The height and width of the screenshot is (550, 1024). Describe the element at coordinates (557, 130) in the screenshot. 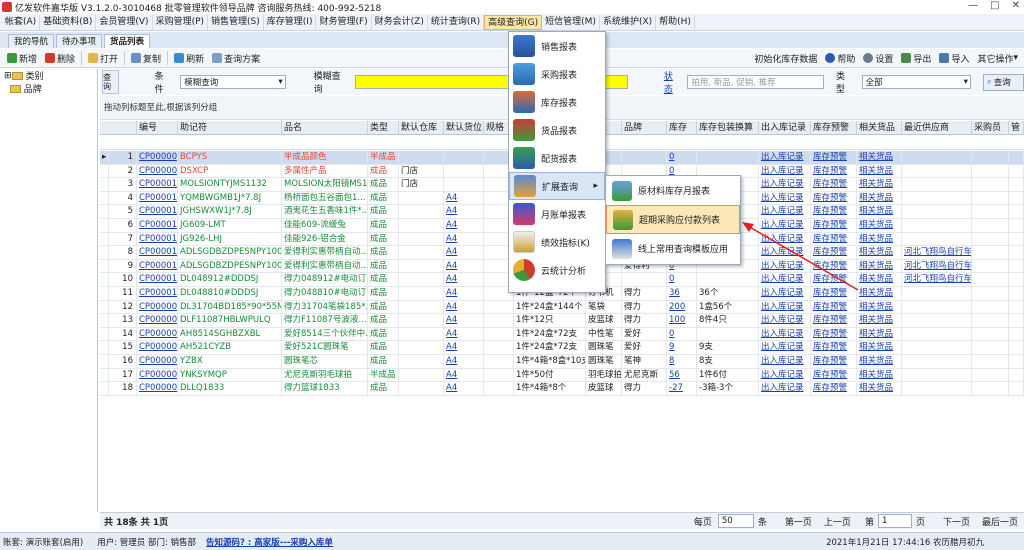

I see `menu-item-product-report: 货品报表` at that location.